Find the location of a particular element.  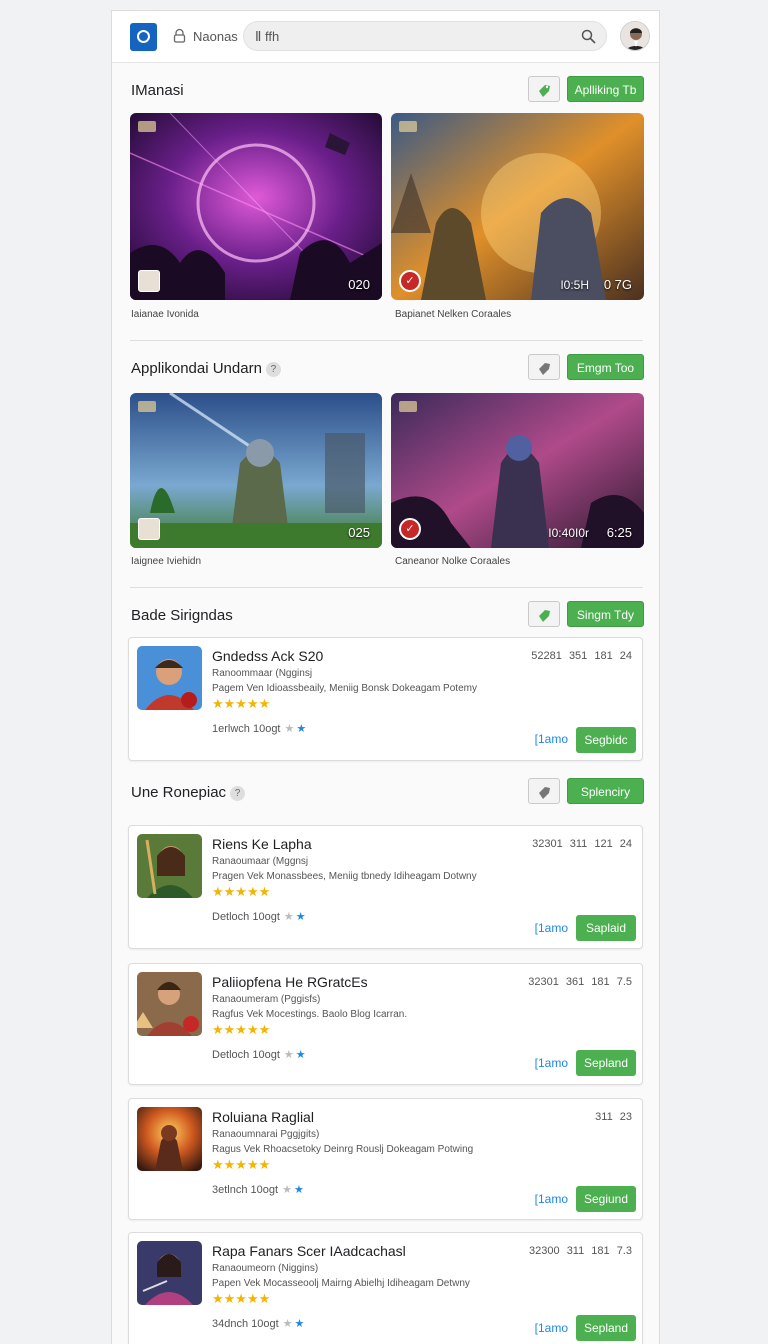

game-art-purple is located at coordinates (256, 206).